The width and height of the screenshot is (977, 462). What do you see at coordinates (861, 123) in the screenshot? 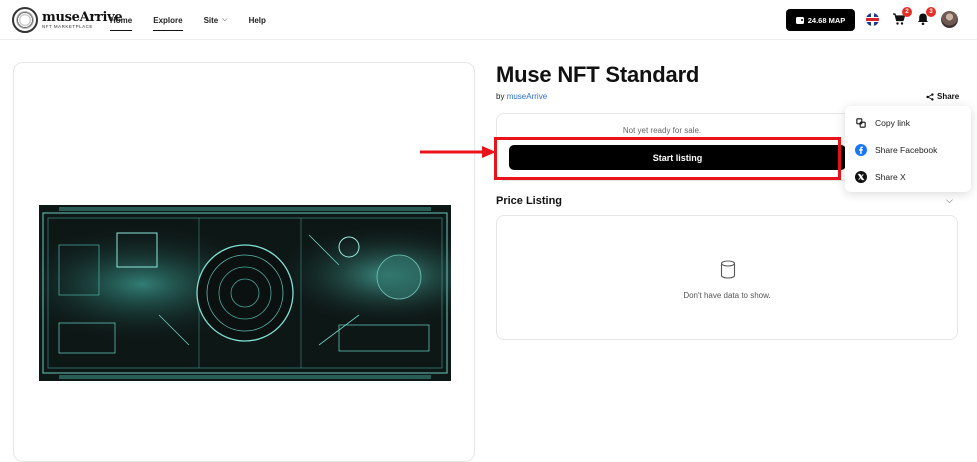
I see `copy-link-icon` at bounding box center [861, 123].